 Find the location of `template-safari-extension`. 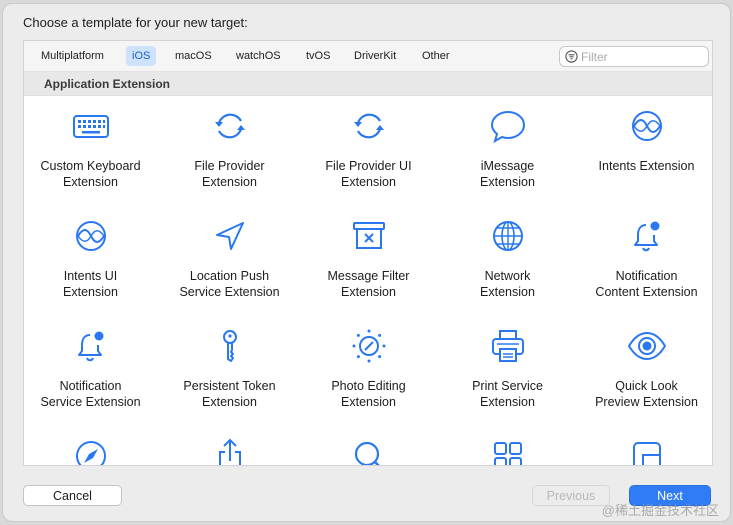

template-safari-extension is located at coordinates (92, 445).